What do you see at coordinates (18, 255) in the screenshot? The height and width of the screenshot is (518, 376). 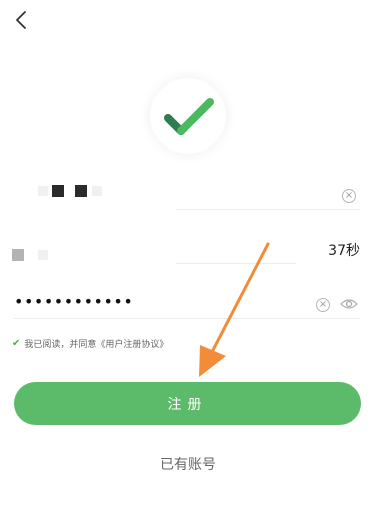 I see `verification-code-value` at bounding box center [18, 255].